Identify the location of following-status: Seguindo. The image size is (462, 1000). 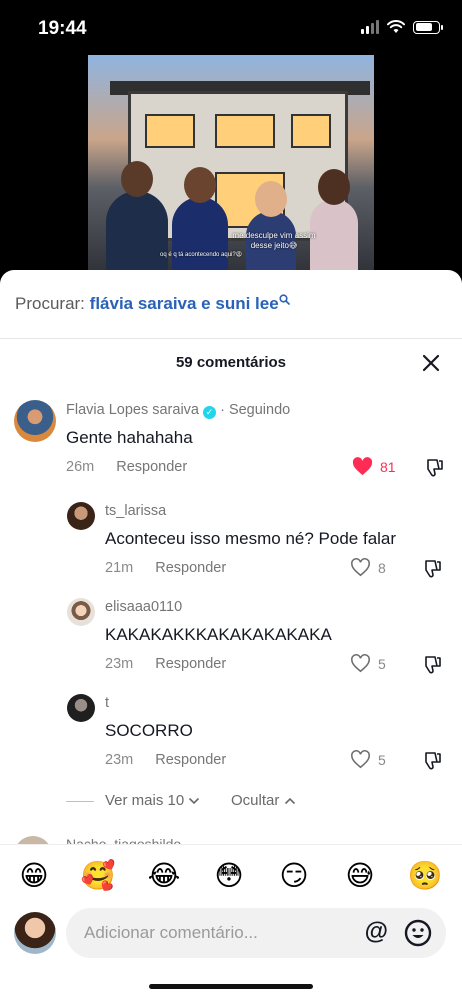
(259, 410).